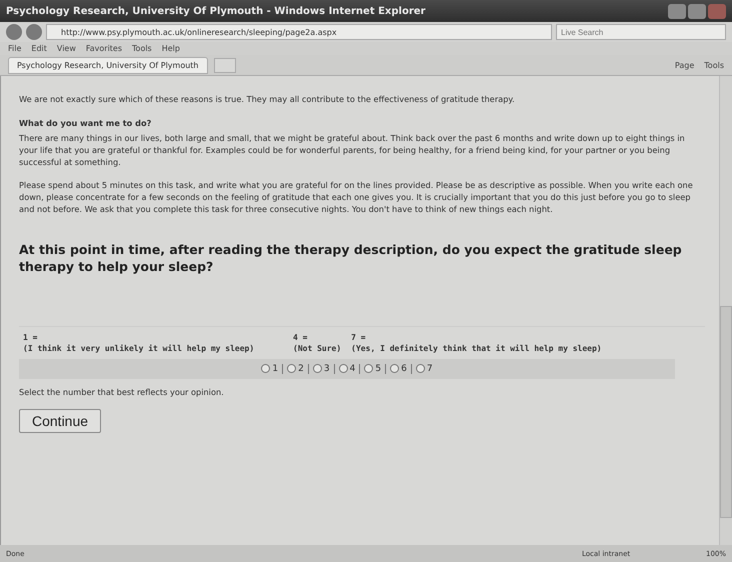 This screenshot has height=562, width=732. Describe the element at coordinates (60, 420) in the screenshot. I see `continue-button: Continue` at that location.